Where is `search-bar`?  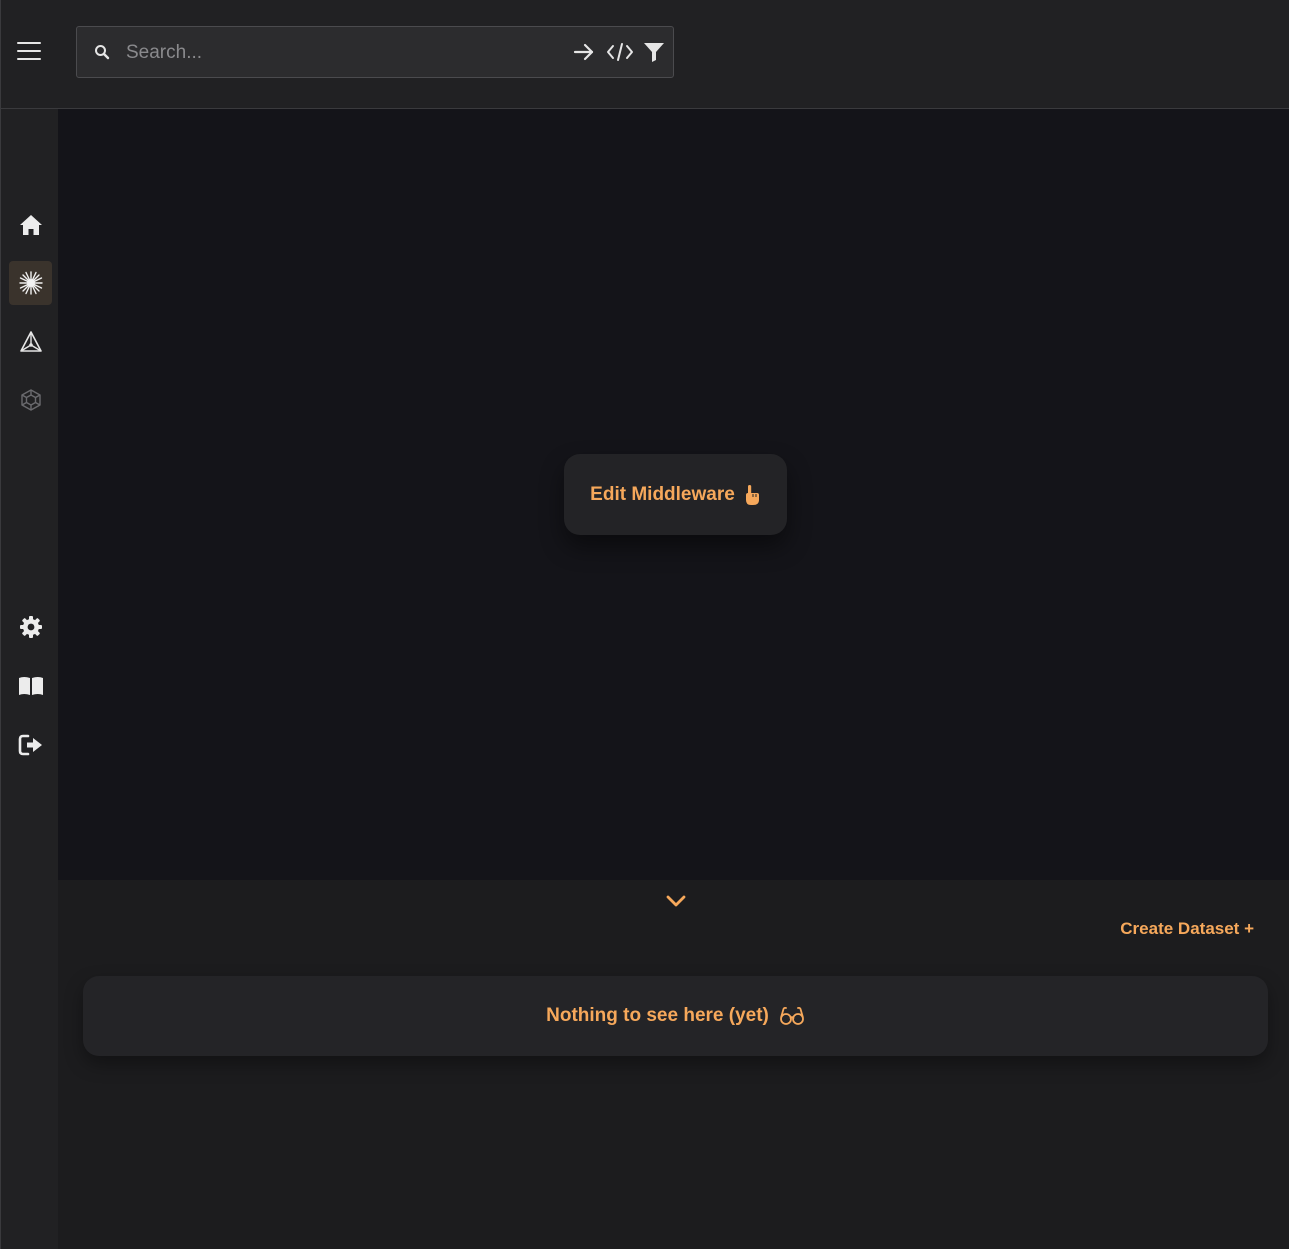 search-bar is located at coordinates (375, 52).